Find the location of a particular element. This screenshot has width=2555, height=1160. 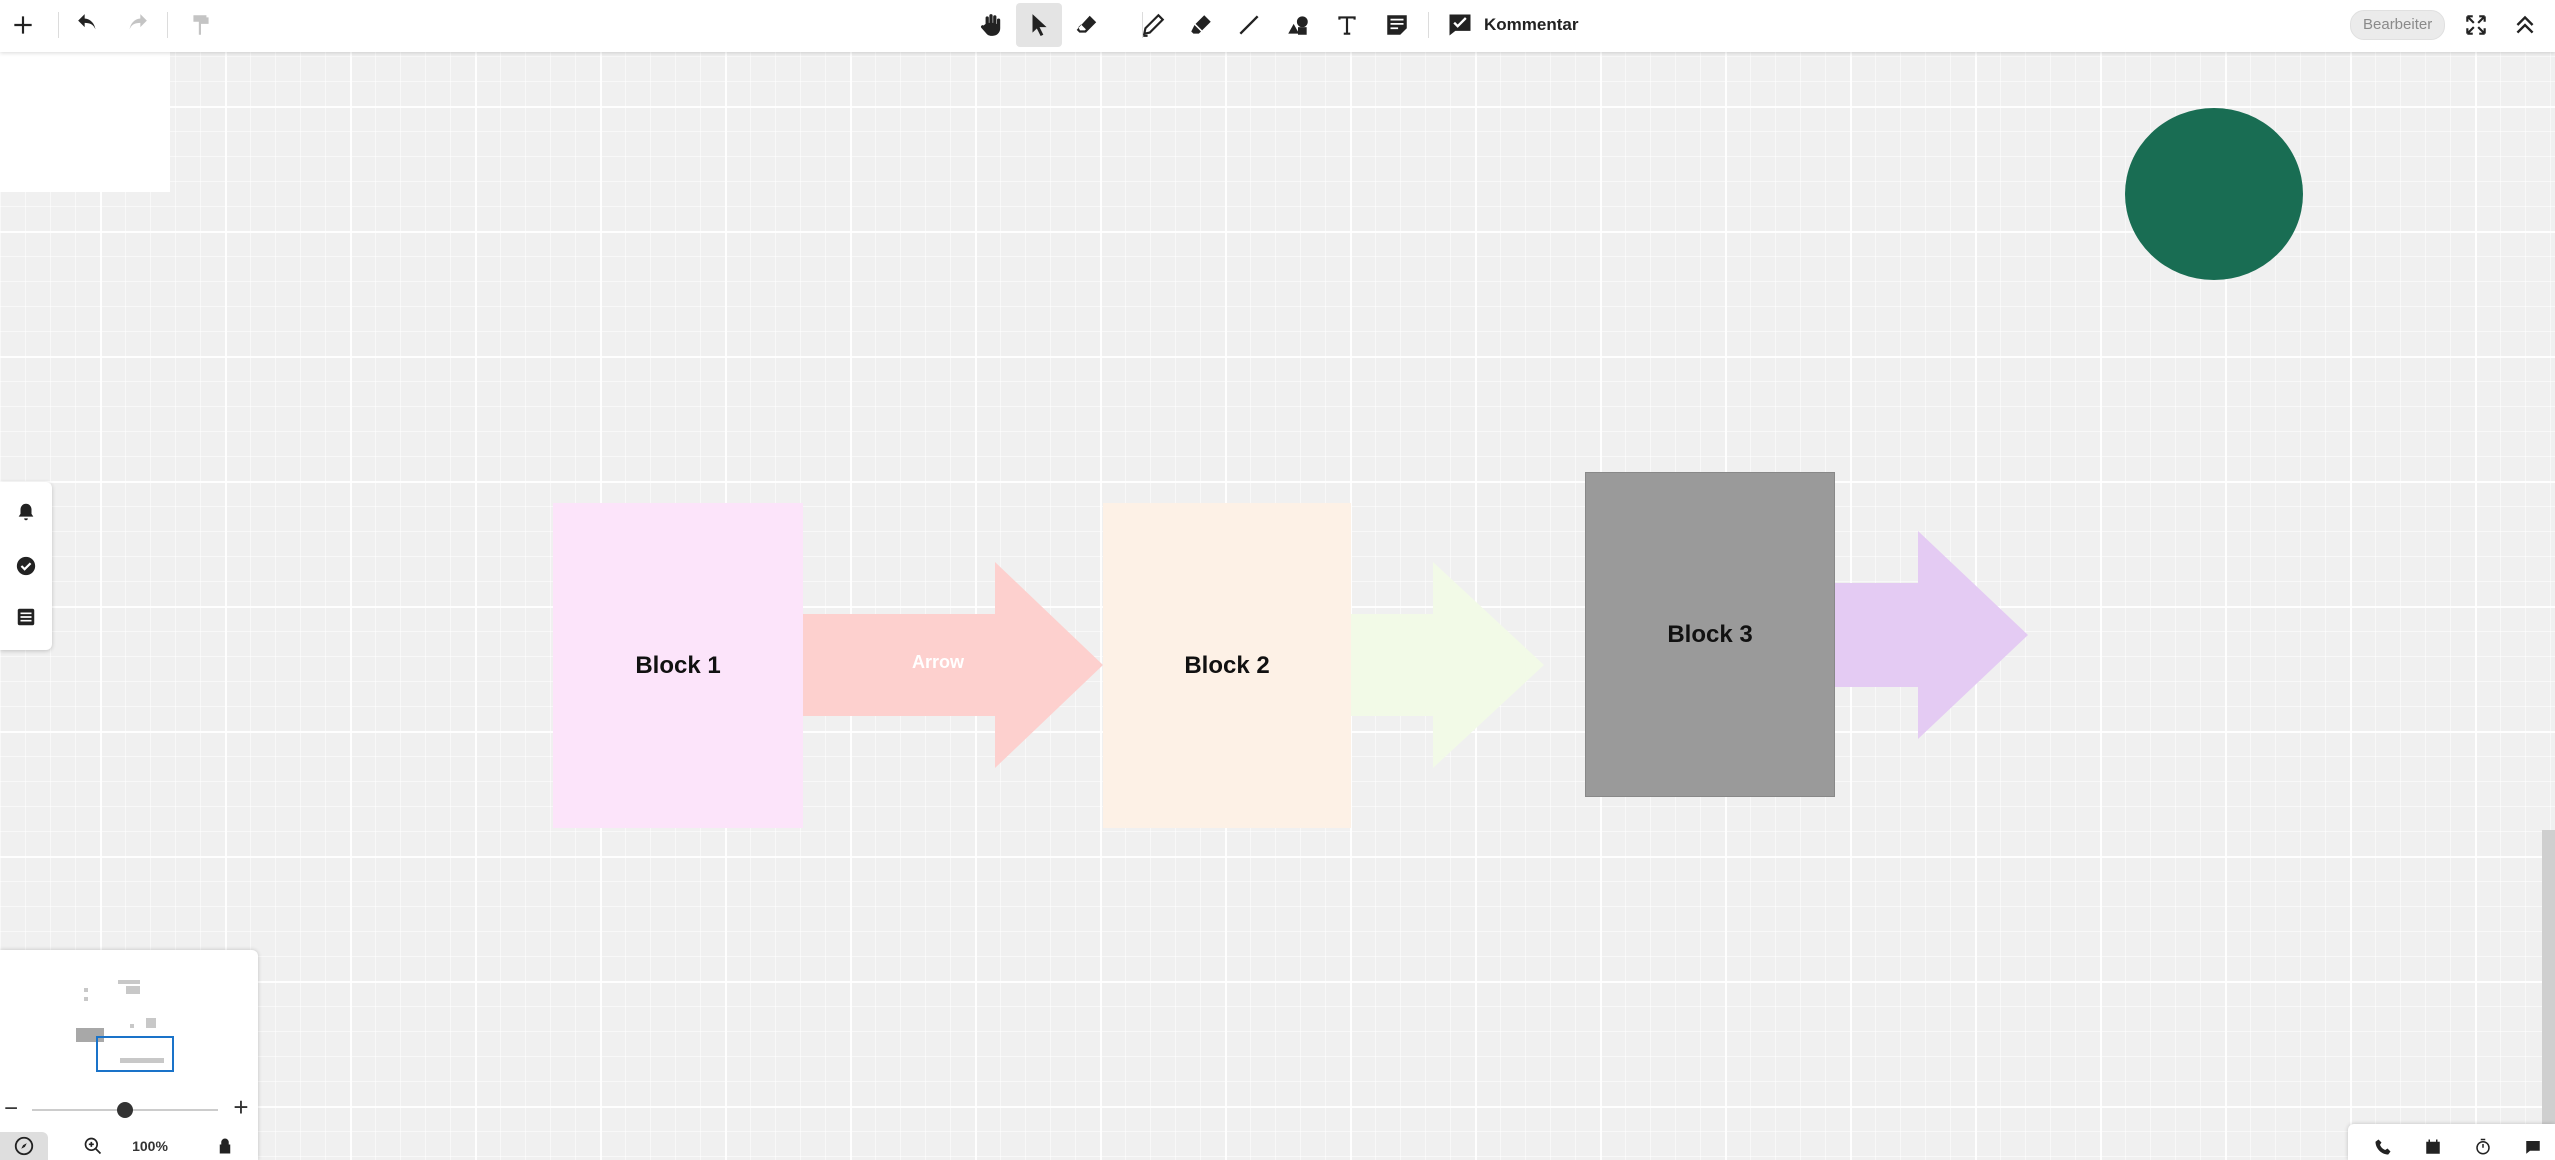

zoom-percentage: 100% is located at coordinates (150, 1146).